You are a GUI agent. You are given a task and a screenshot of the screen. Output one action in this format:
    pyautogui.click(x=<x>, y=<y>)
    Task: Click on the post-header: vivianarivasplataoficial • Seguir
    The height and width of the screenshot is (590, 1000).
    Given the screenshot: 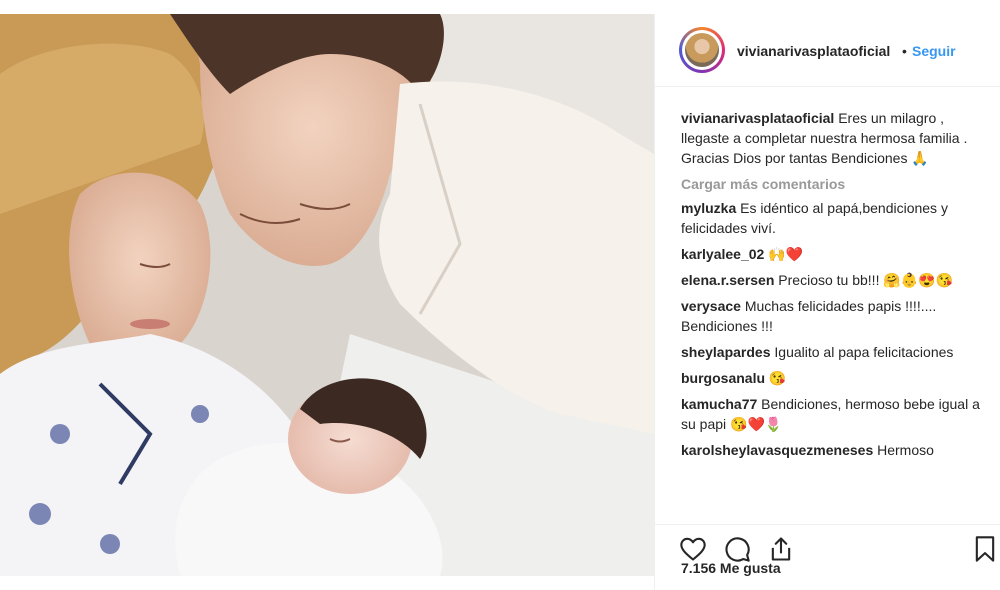 What is the action you would take?
    pyautogui.click(x=827, y=50)
    